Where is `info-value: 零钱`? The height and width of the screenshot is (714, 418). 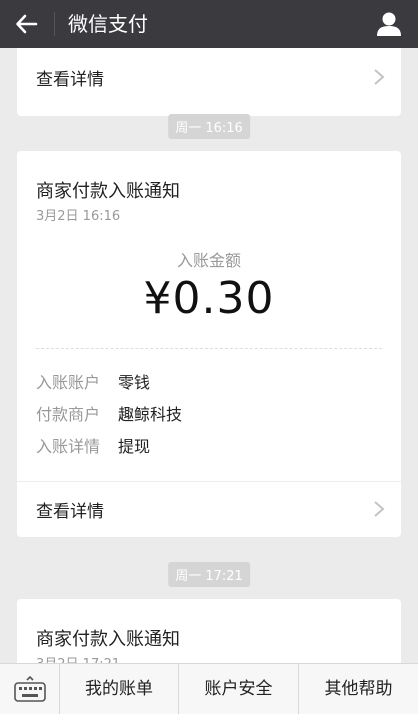
info-value: 零钱 is located at coordinates (134, 382).